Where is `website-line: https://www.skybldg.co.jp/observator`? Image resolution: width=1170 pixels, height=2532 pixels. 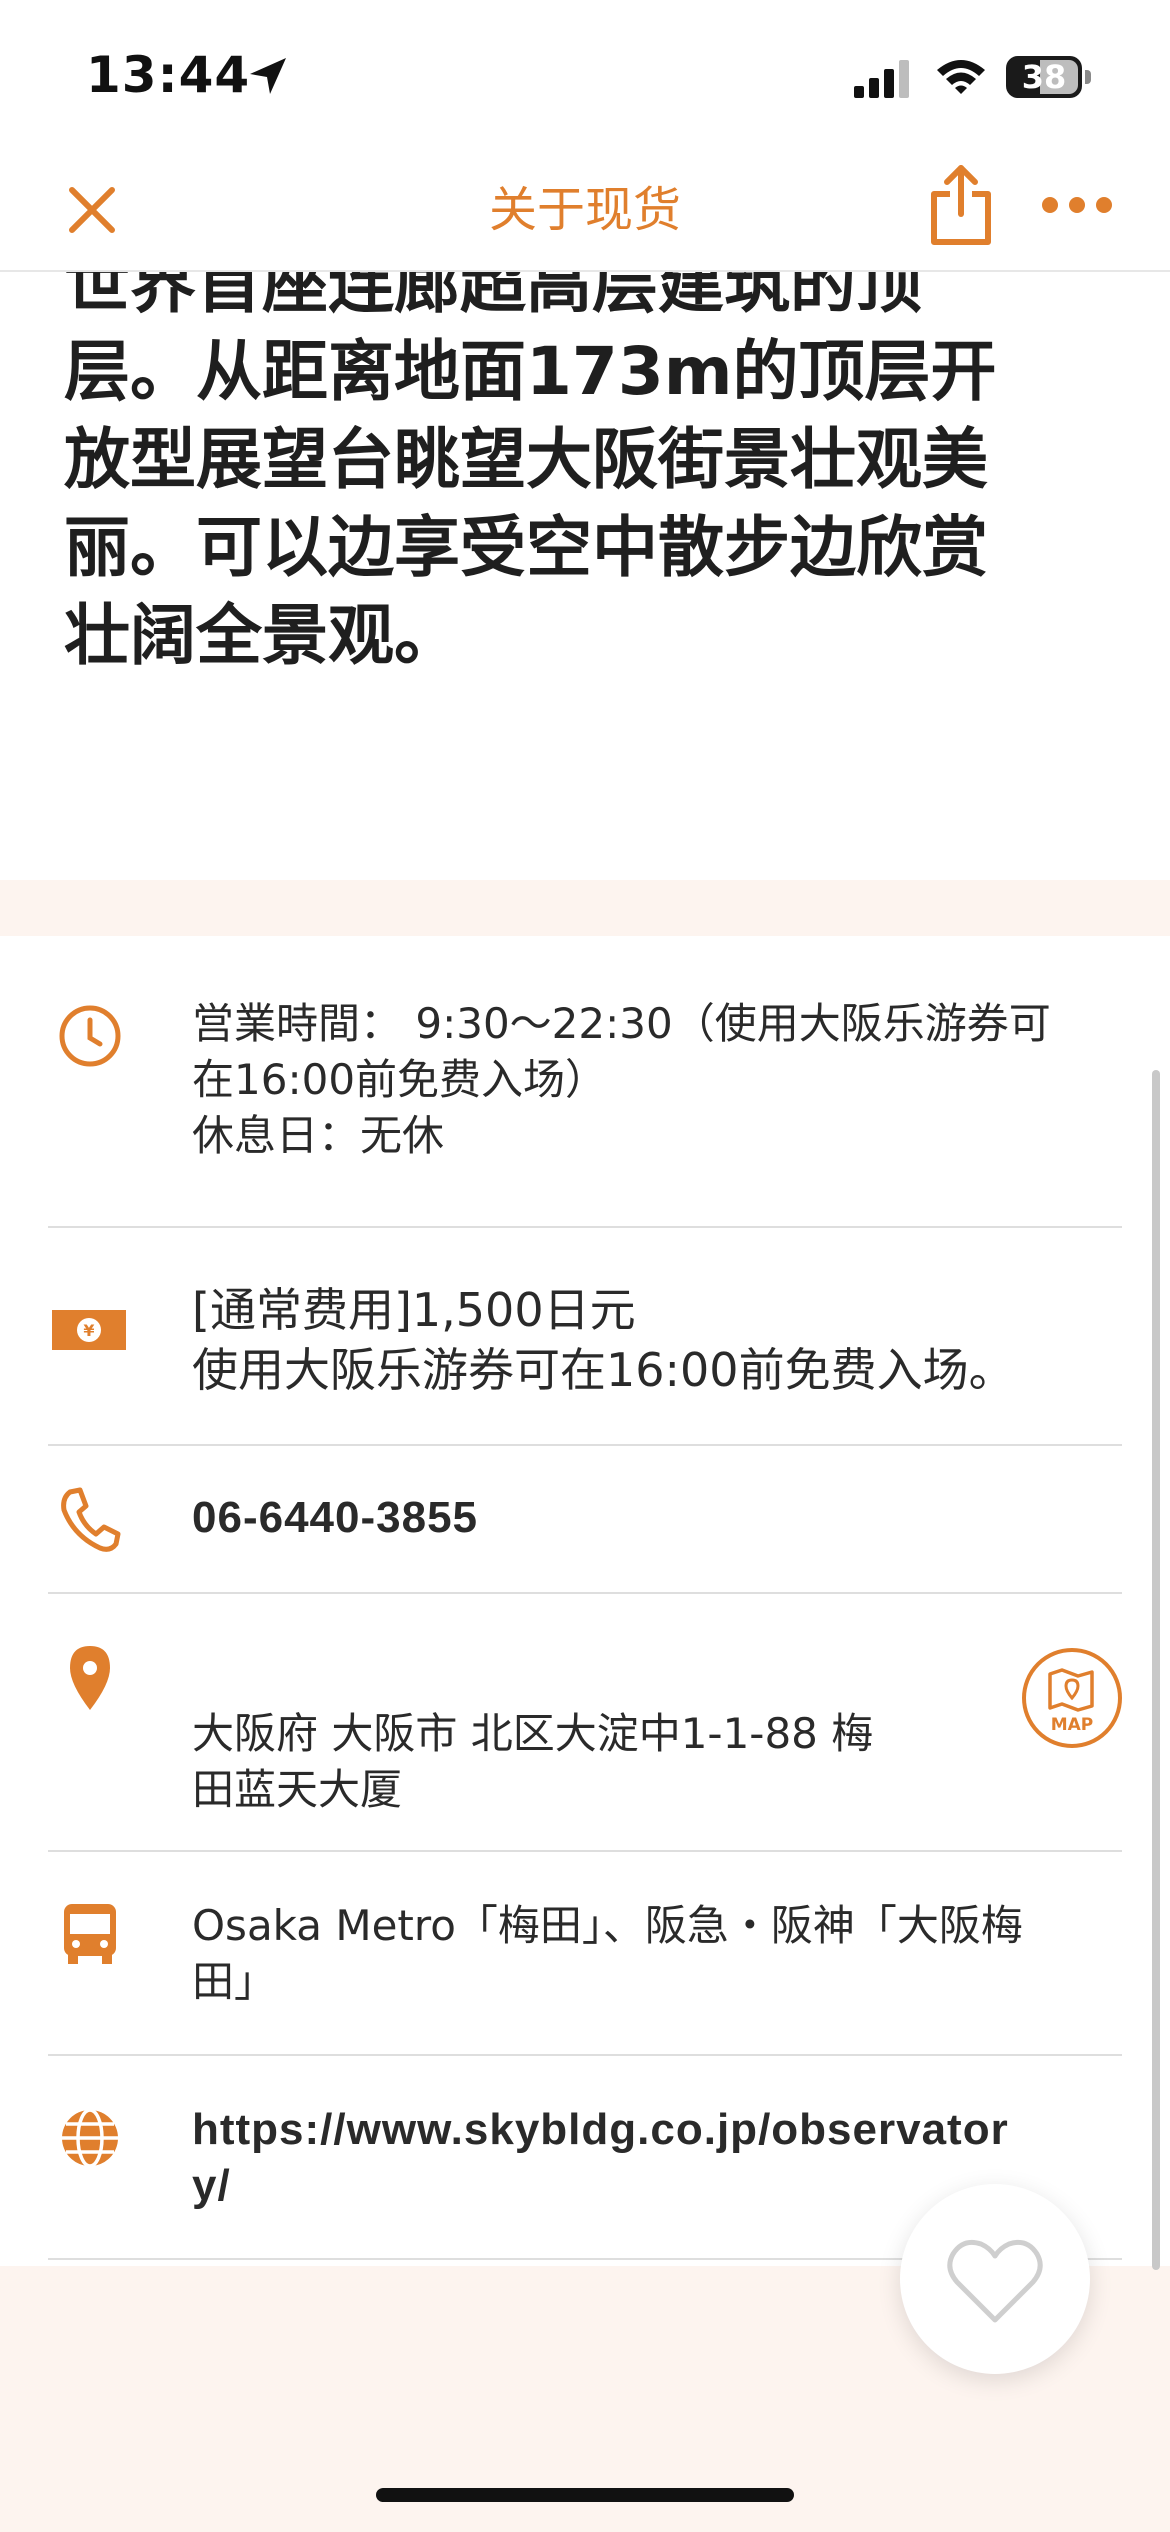 website-line: https://www.skybldg.co.jp/observator is located at coordinates (600, 2129).